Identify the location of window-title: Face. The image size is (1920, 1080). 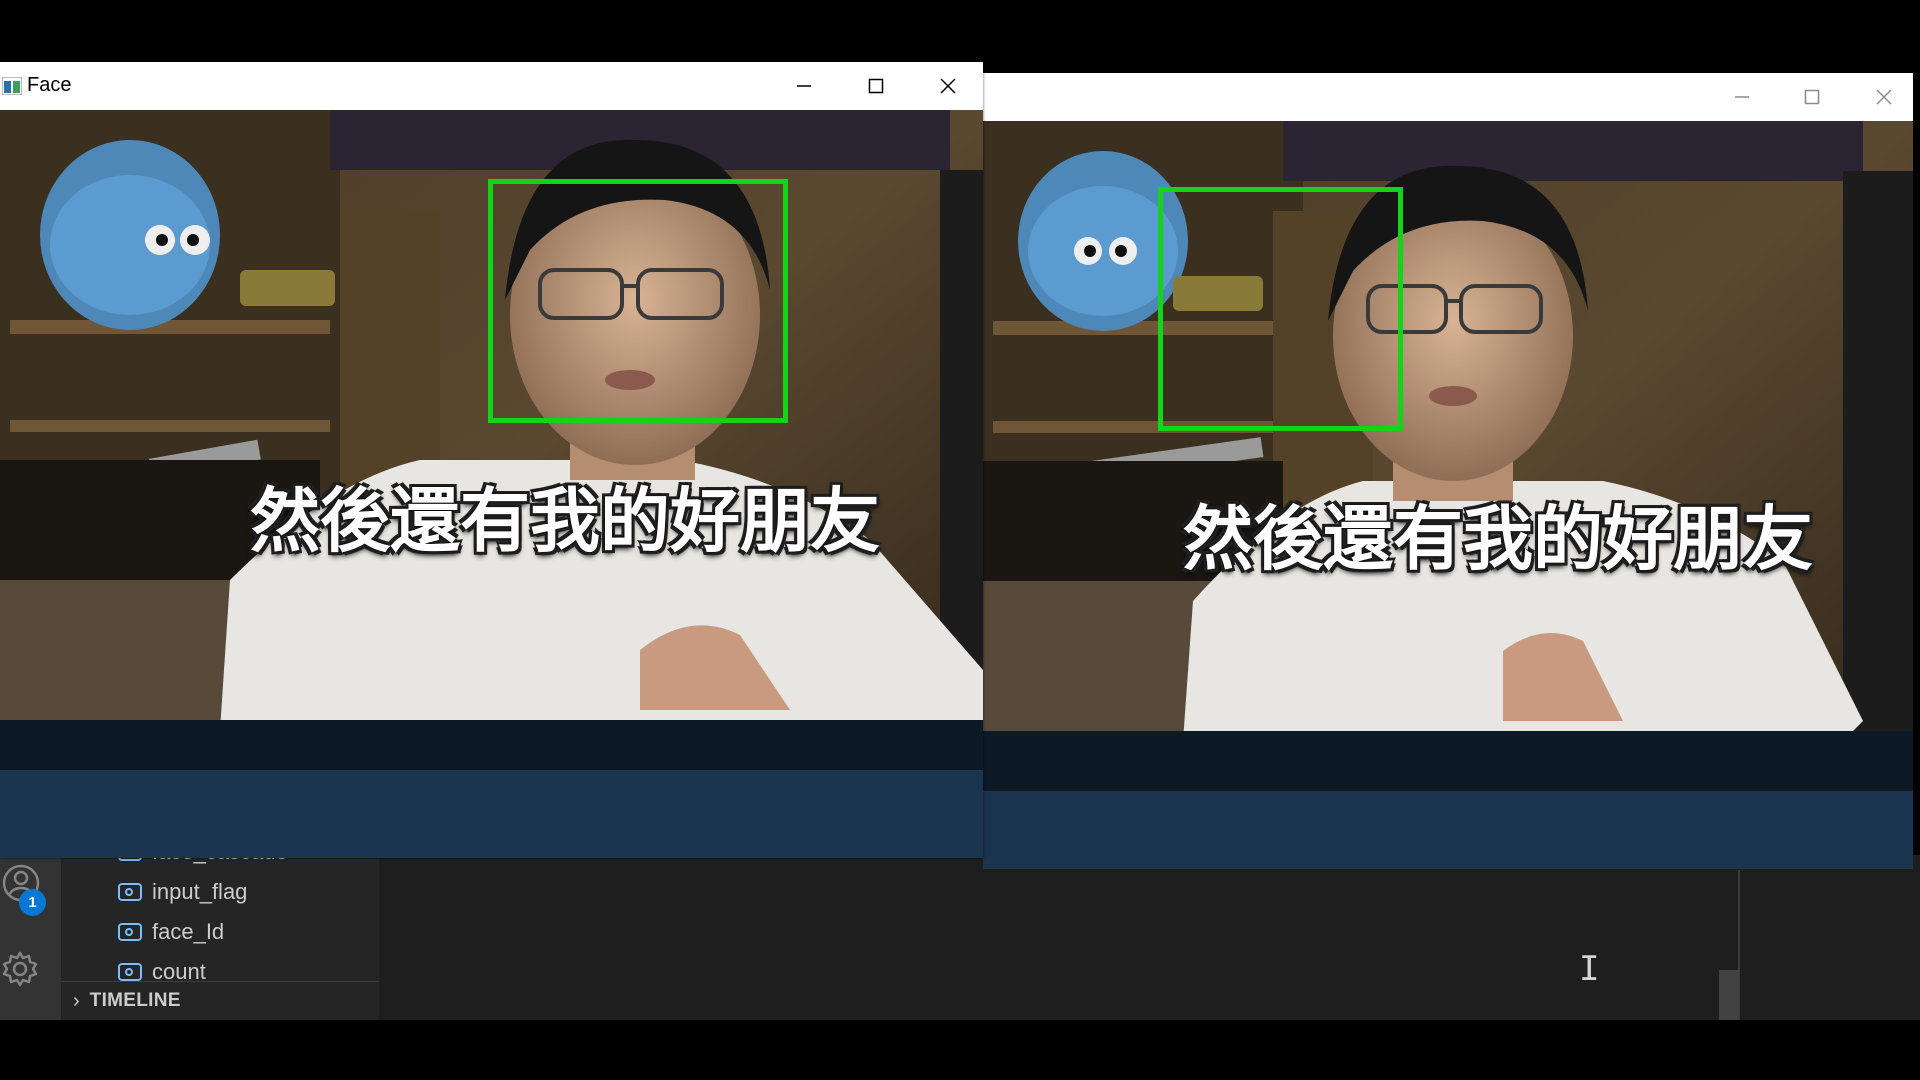
(49, 85).